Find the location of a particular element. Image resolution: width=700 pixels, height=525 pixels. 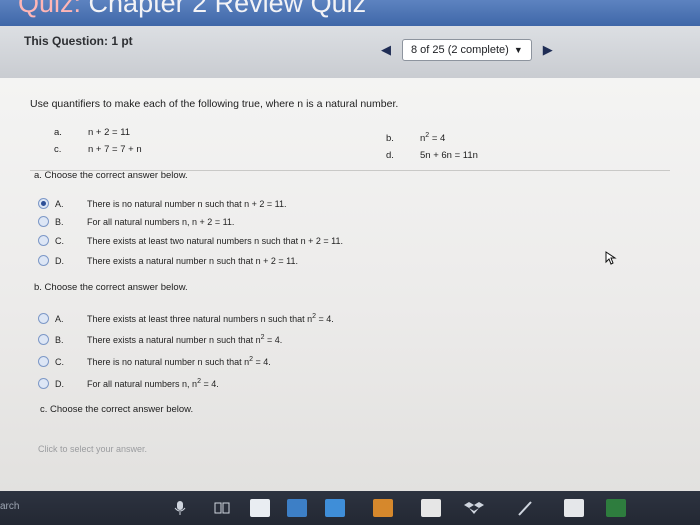

part-a-heading: a. Choose the correct answer below. is located at coordinates (111, 175).